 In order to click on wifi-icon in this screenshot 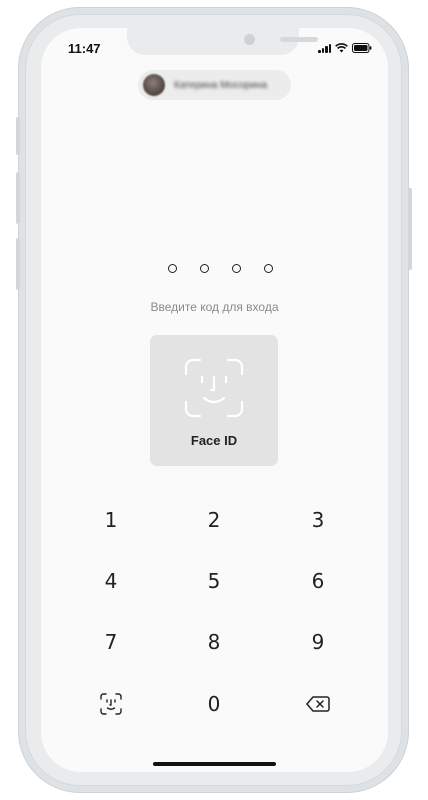, I will do `click(341, 48)`.